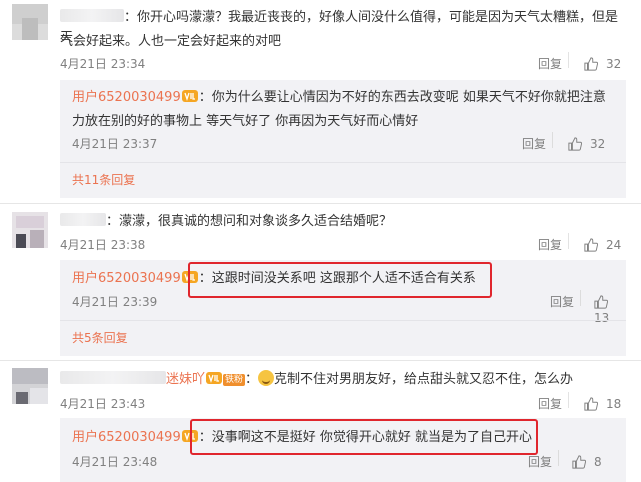 The height and width of the screenshot is (482, 641). What do you see at coordinates (598, 462) in the screenshot?
I see `like-count: 8` at bounding box center [598, 462].